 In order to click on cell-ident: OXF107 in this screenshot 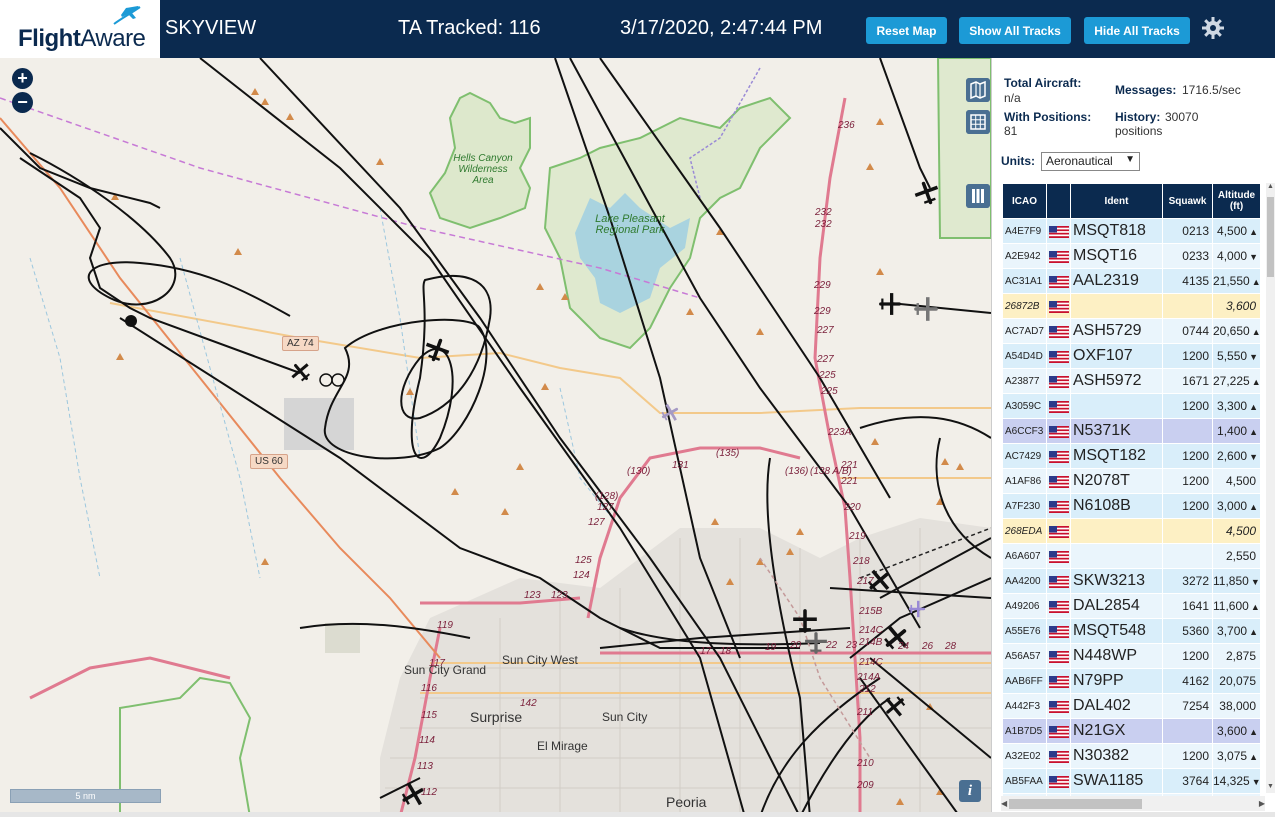, I will do `click(1116, 356)`.